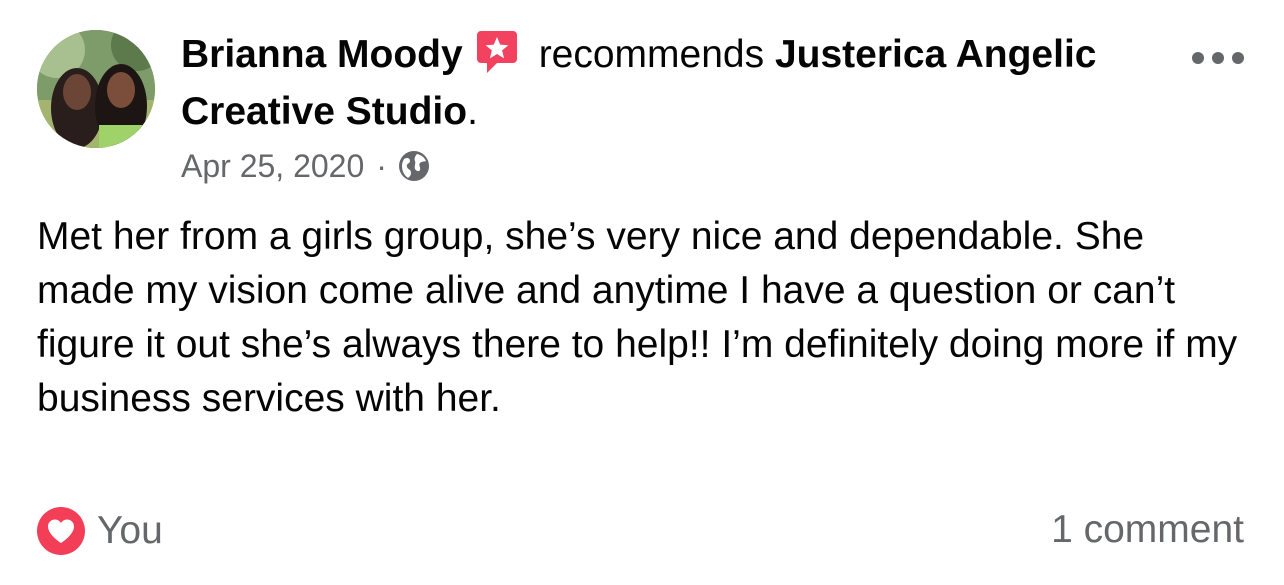 This screenshot has width=1284, height=585. Describe the element at coordinates (472, 111) in the screenshot. I see `header-period: .` at that location.